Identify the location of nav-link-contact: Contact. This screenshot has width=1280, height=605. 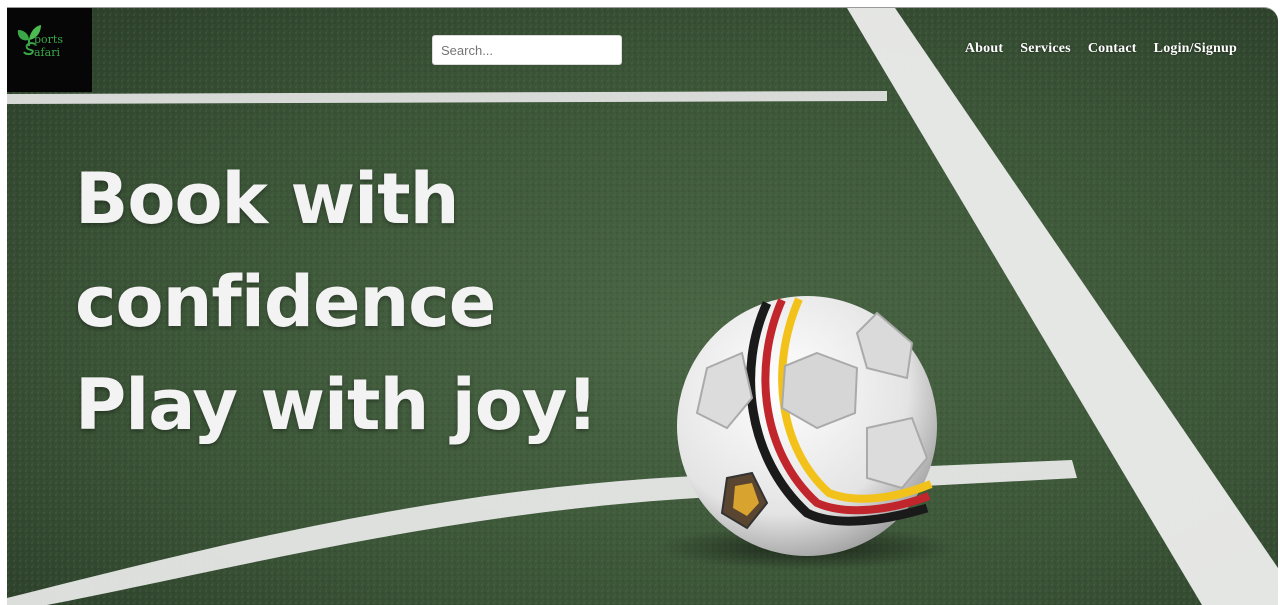
(1112, 49).